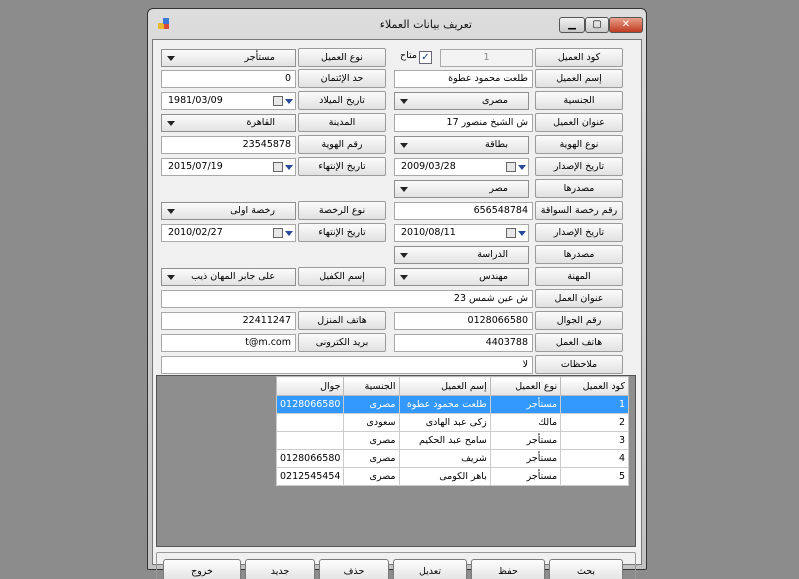 Image resolution: width=799 pixels, height=579 pixels. I want to click on customer-code-field: 1, so click(486, 58).